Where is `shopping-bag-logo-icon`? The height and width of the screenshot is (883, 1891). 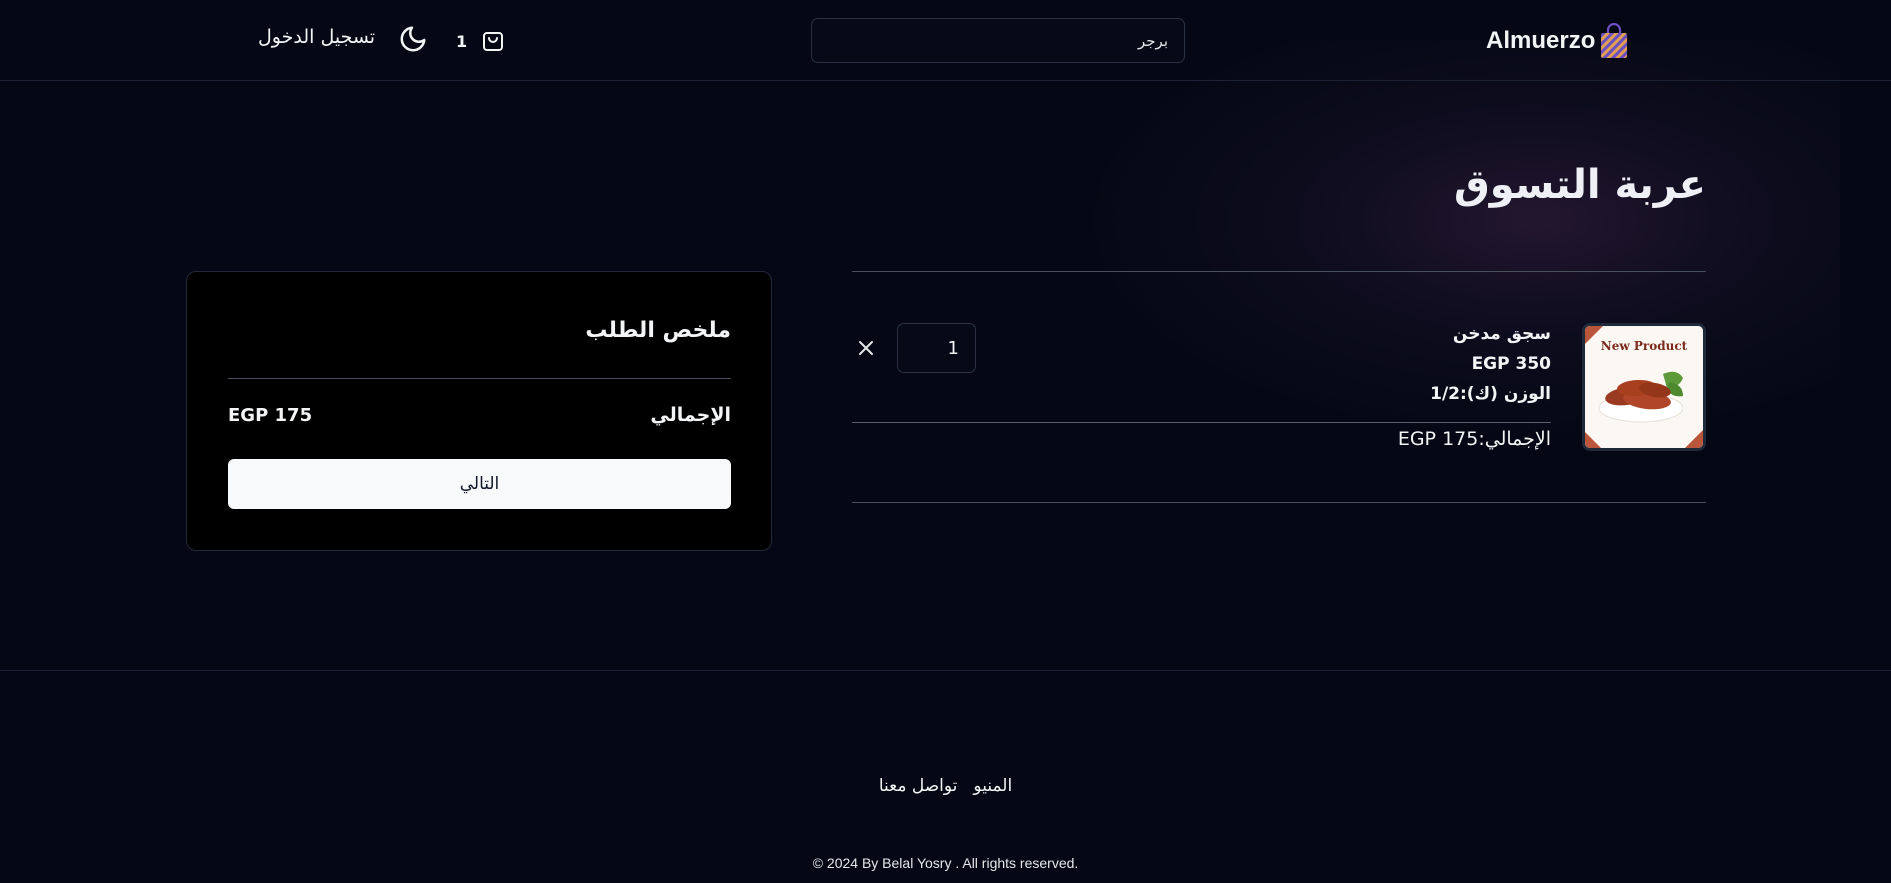 shopping-bag-logo-icon is located at coordinates (1614, 40).